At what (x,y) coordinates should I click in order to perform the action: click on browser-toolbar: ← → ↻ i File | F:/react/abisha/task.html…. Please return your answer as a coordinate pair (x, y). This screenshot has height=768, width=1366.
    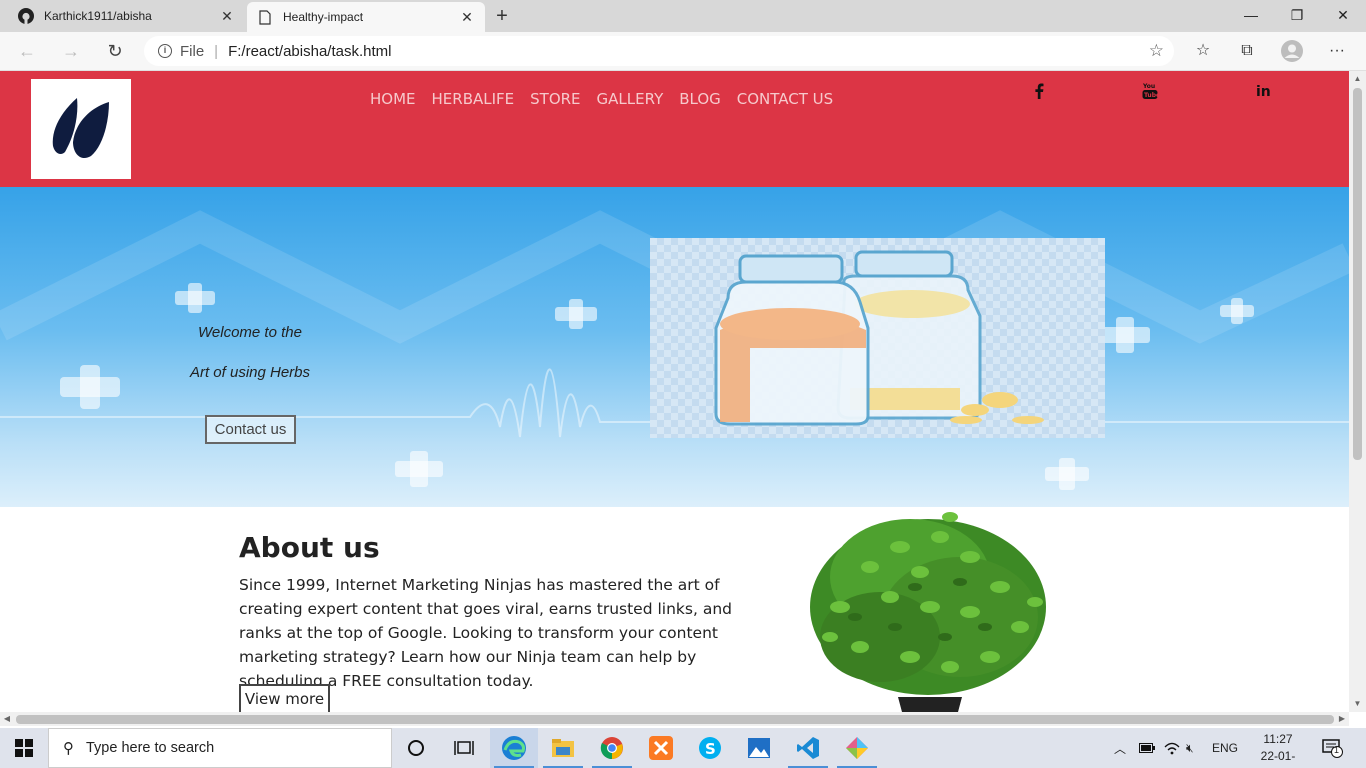
    Looking at the image, I should click on (683, 51).